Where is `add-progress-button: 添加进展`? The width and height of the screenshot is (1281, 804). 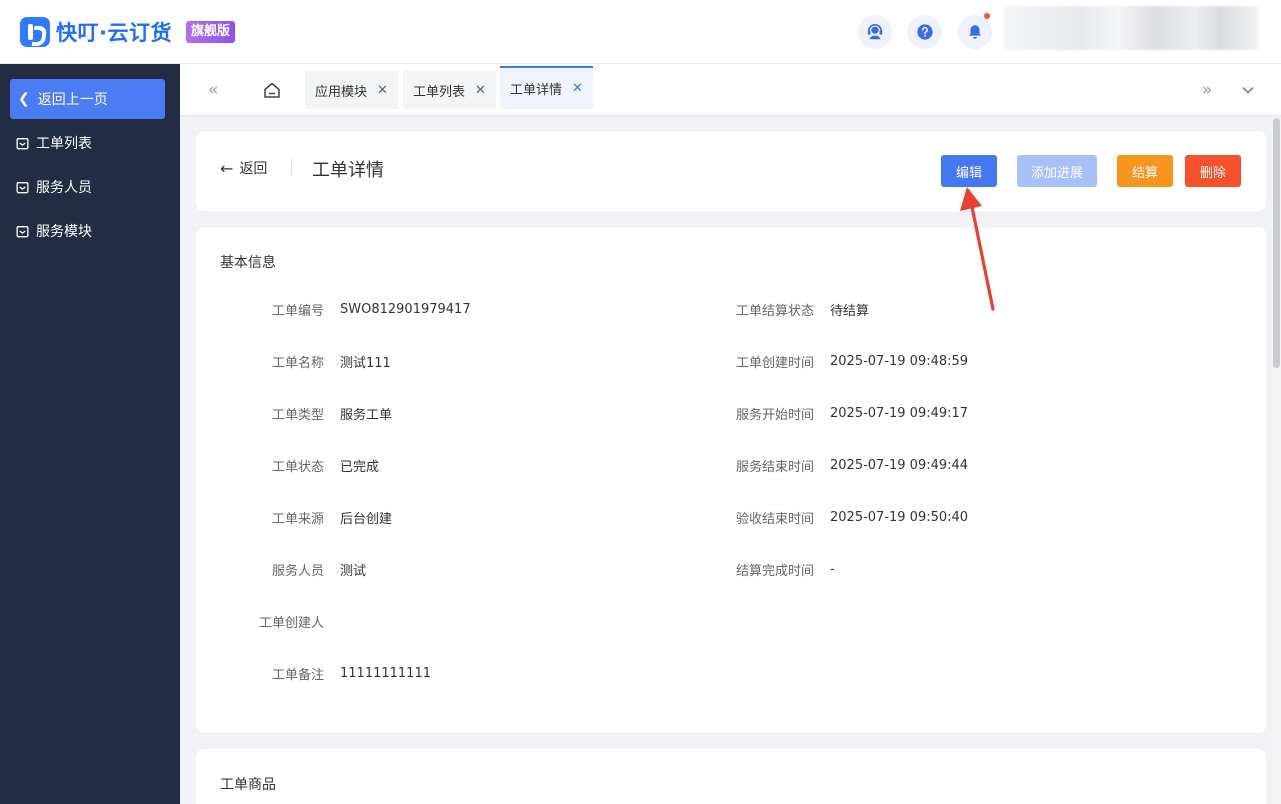
add-progress-button: 添加进展 is located at coordinates (1057, 171).